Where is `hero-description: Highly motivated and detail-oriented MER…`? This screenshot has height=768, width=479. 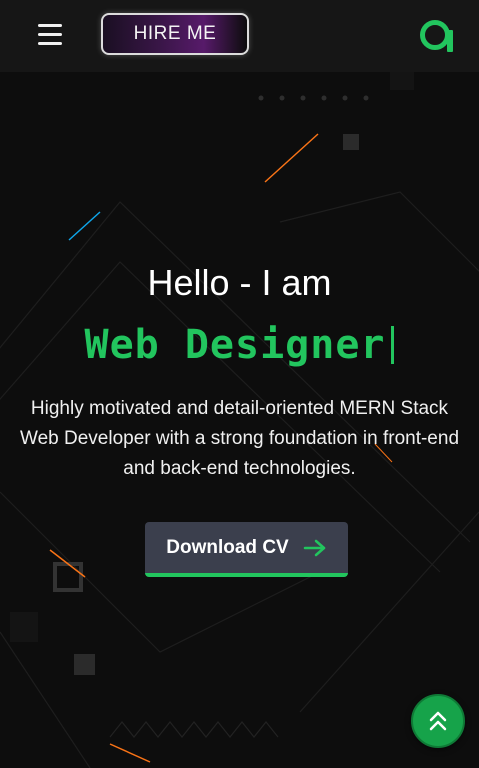 hero-description: Highly motivated and detail-oriented MER… is located at coordinates (239, 438).